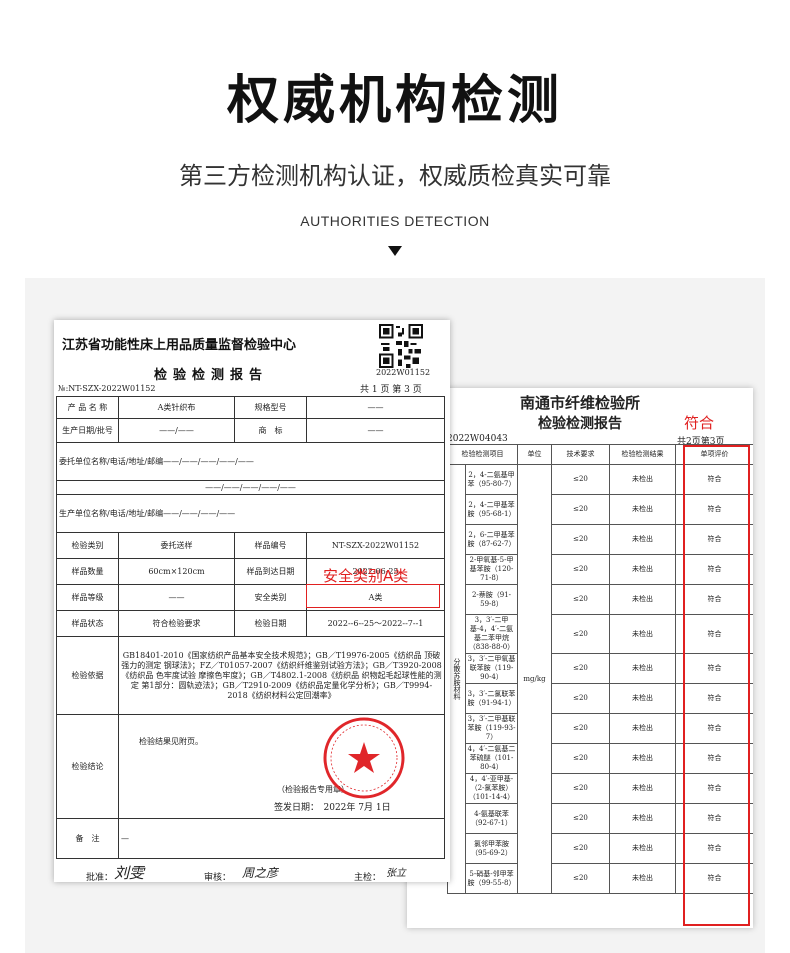 The image size is (790, 953). I want to click on item-name: 3，3′-二甲氧基联苯胺（119-90-4）, so click(491, 668).